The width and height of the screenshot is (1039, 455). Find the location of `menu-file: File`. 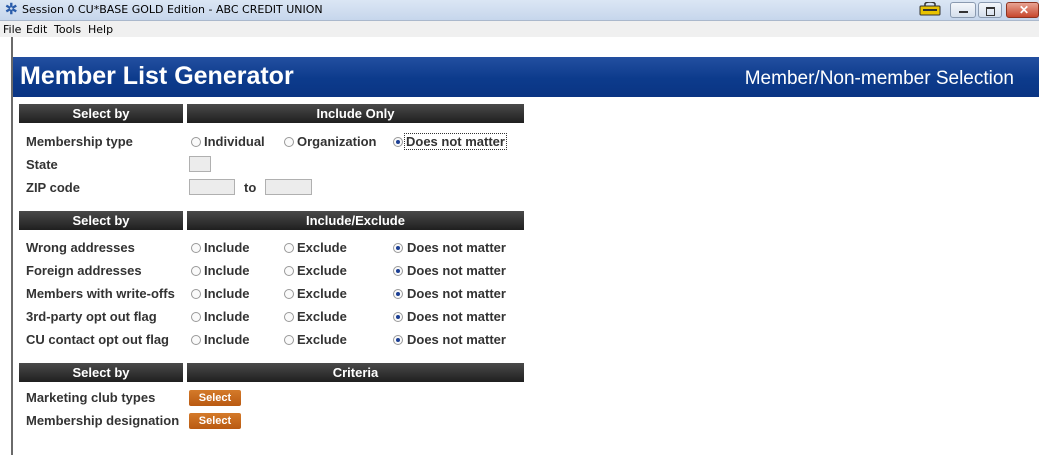

menu-file: File is located at coordinates (12, 29).